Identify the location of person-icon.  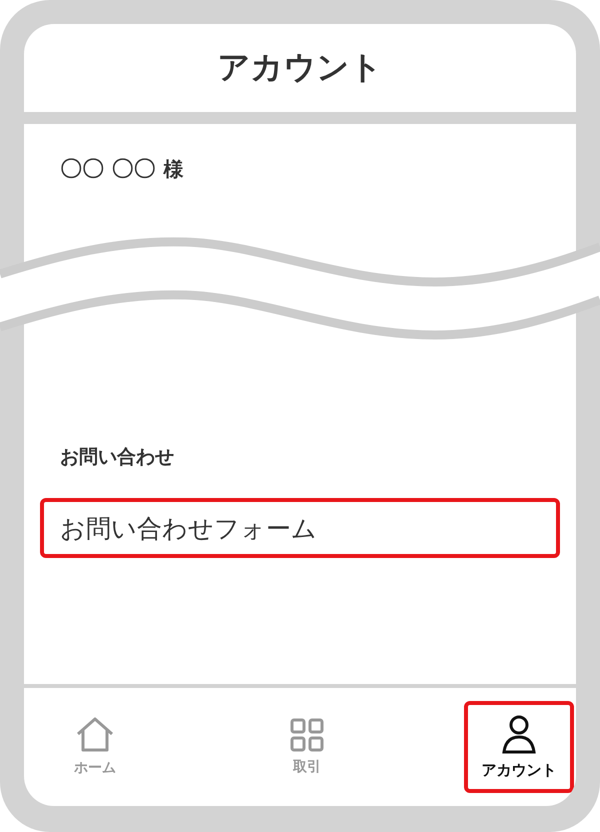
(519, 734).